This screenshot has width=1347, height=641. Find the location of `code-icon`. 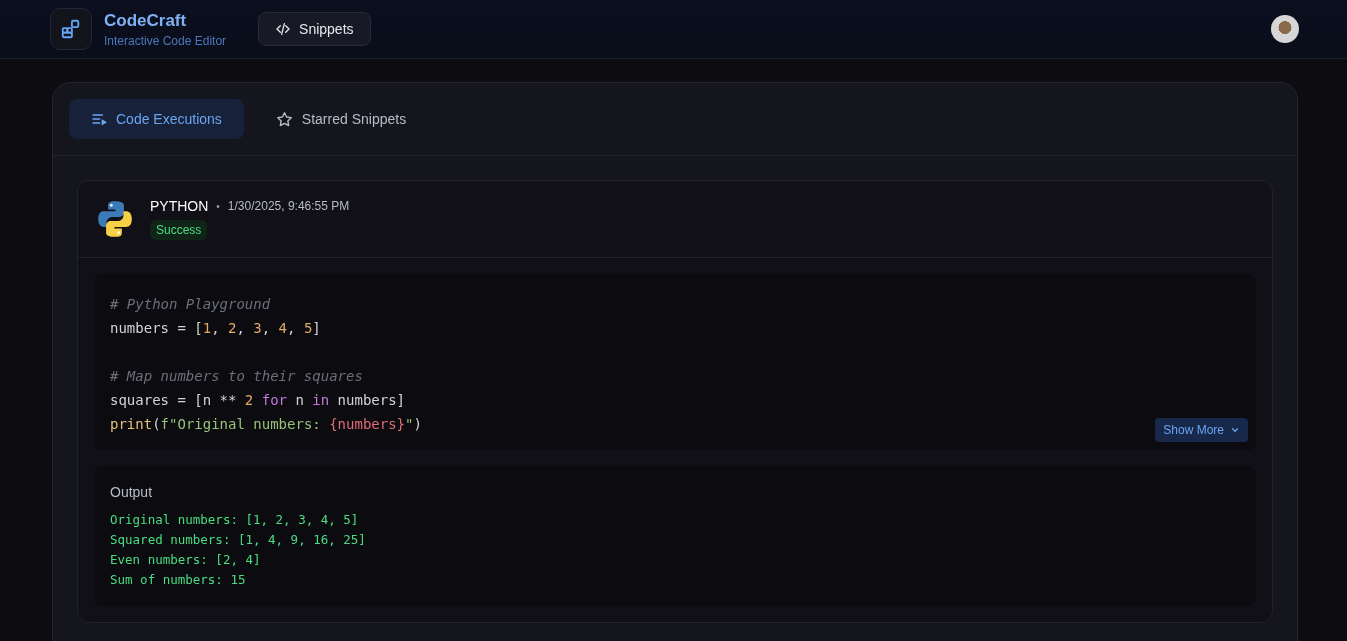

code-icon is located at coordinates (283, 29).